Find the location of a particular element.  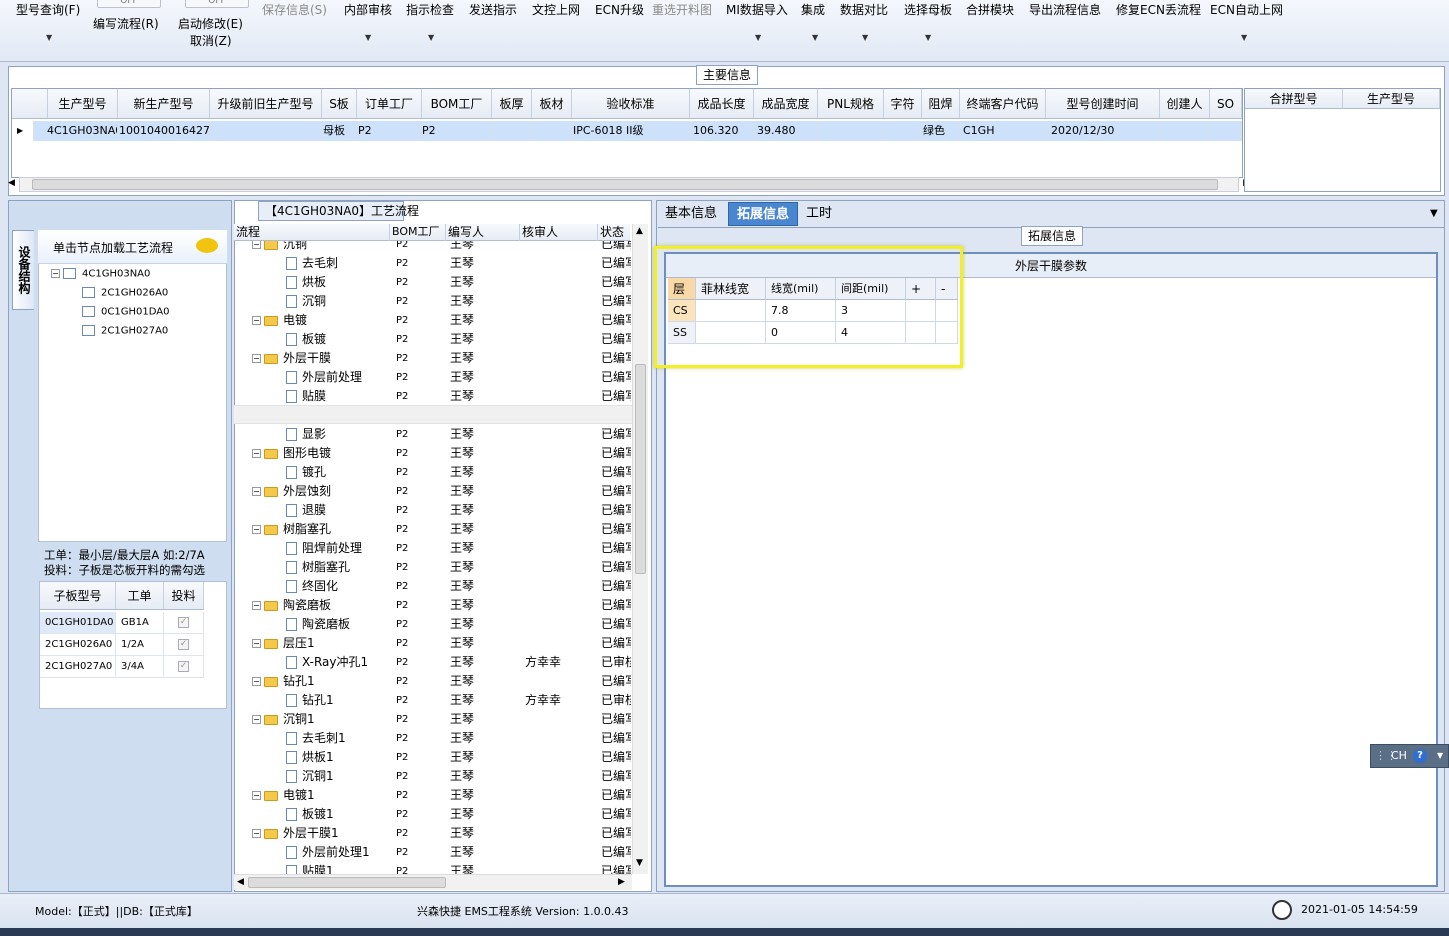

vertical-scrollbar: ▲ ▼ is located at coordinates (640, 549).